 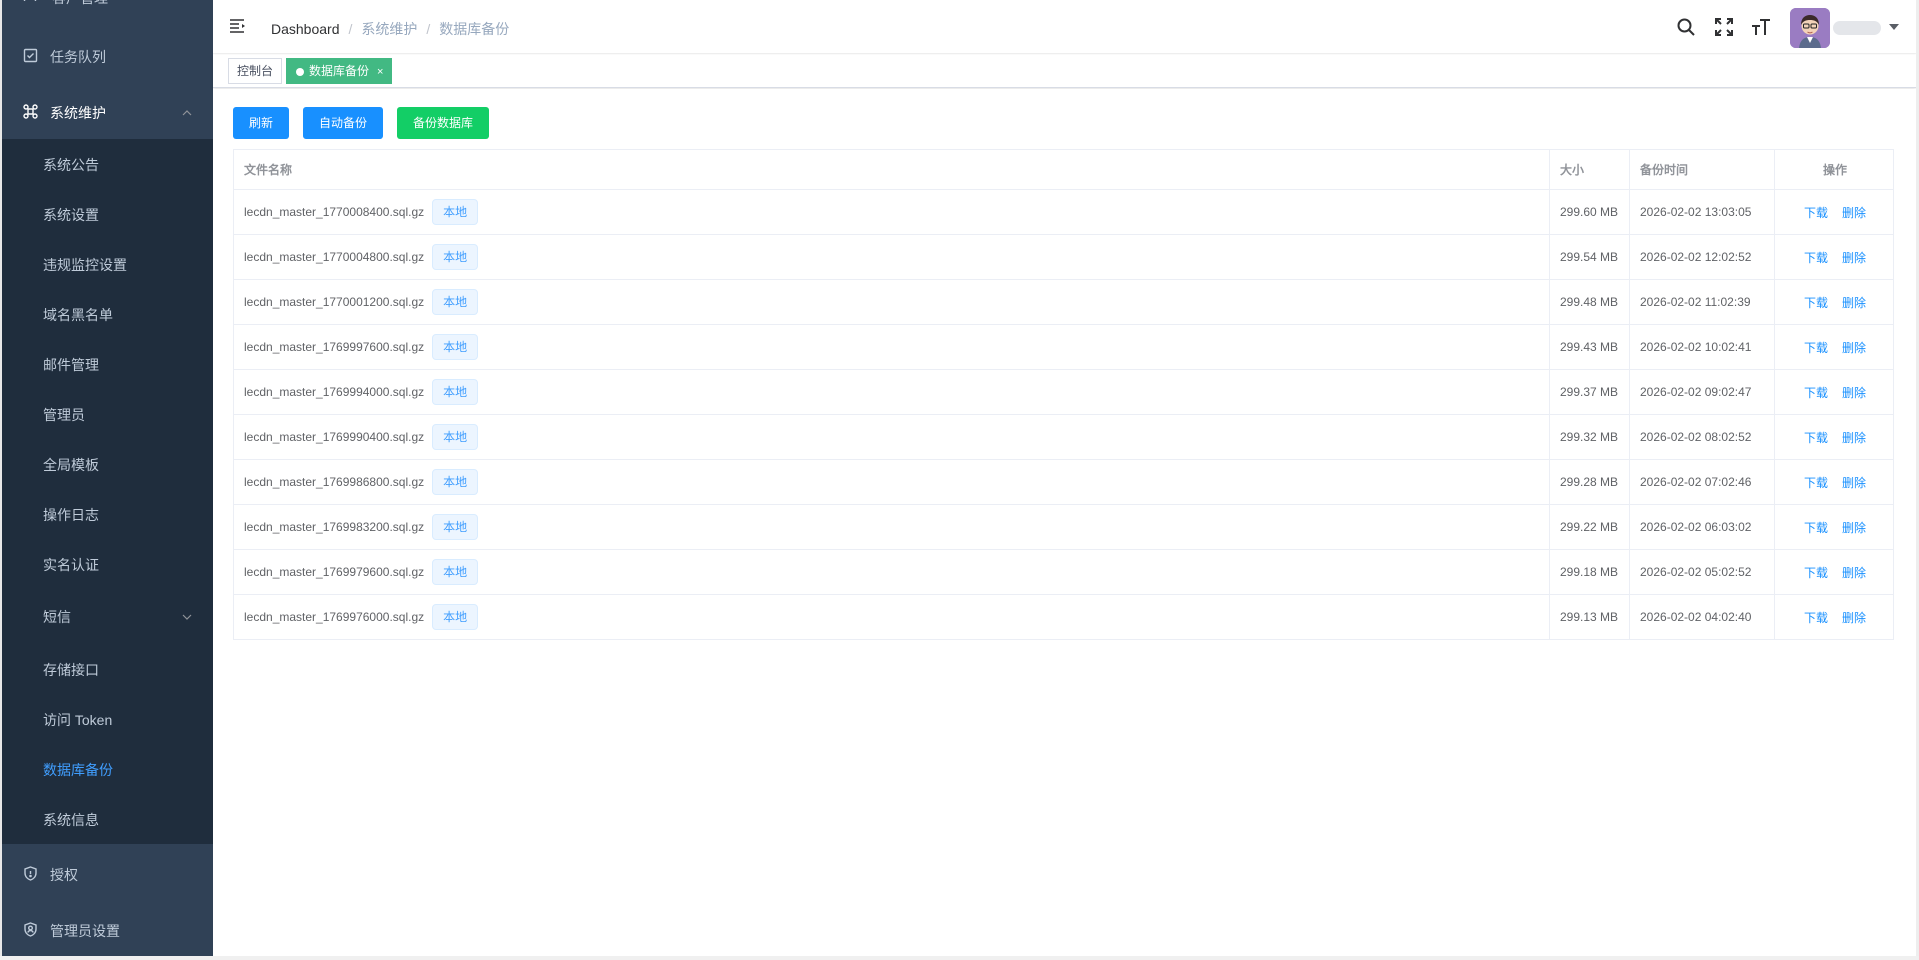 I want to click on avatar, so click(x=1810, y=28).